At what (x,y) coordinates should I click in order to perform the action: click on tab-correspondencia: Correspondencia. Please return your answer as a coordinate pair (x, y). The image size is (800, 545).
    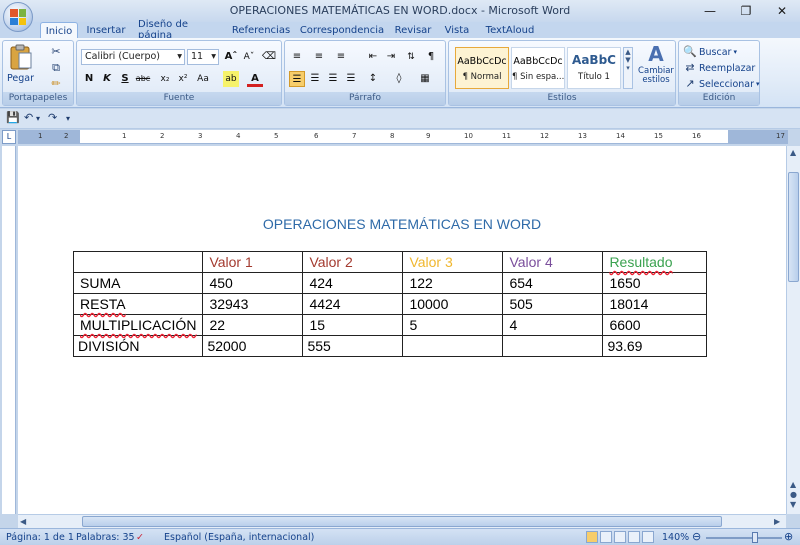
    Looking at the image, I should click on (342, 30).